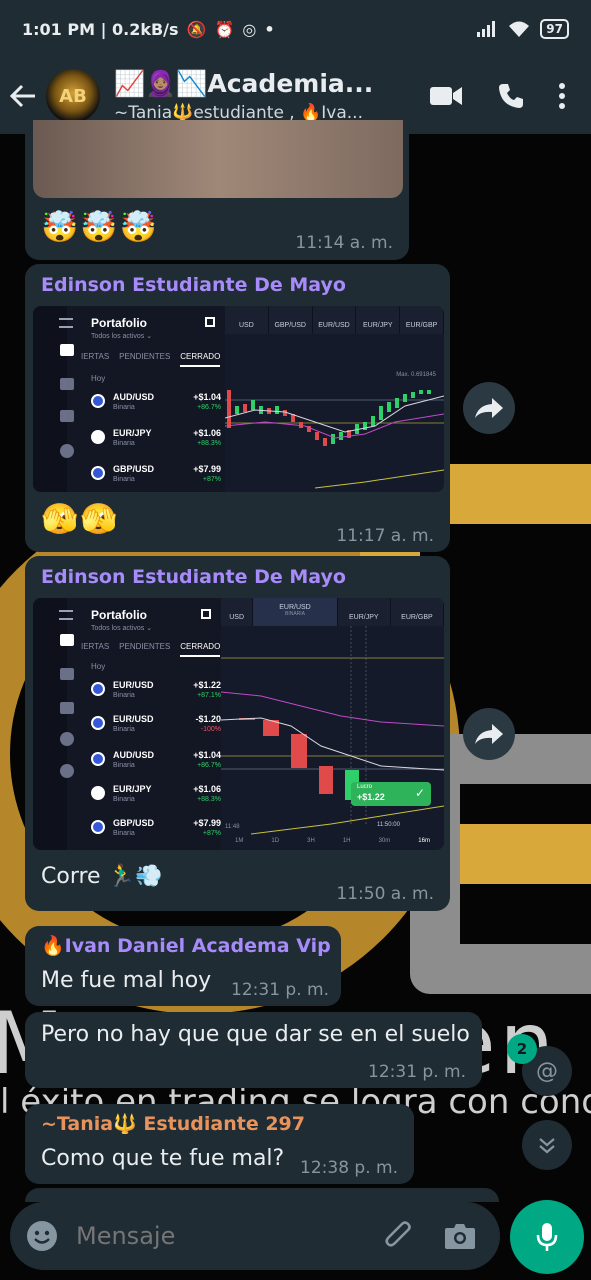 This screenshot has height=1280, width=591. What do you see at coordinates (207, 789) in the screenshot?
I see `trade-amount: +$1.06` at bounding box center [207, 789].